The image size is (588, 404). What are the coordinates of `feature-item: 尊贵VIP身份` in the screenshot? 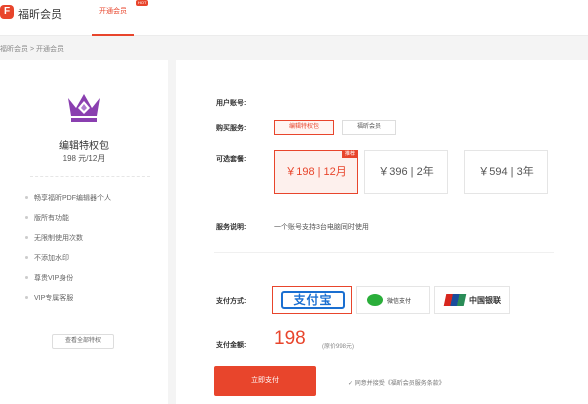 It's located at (68, 278).